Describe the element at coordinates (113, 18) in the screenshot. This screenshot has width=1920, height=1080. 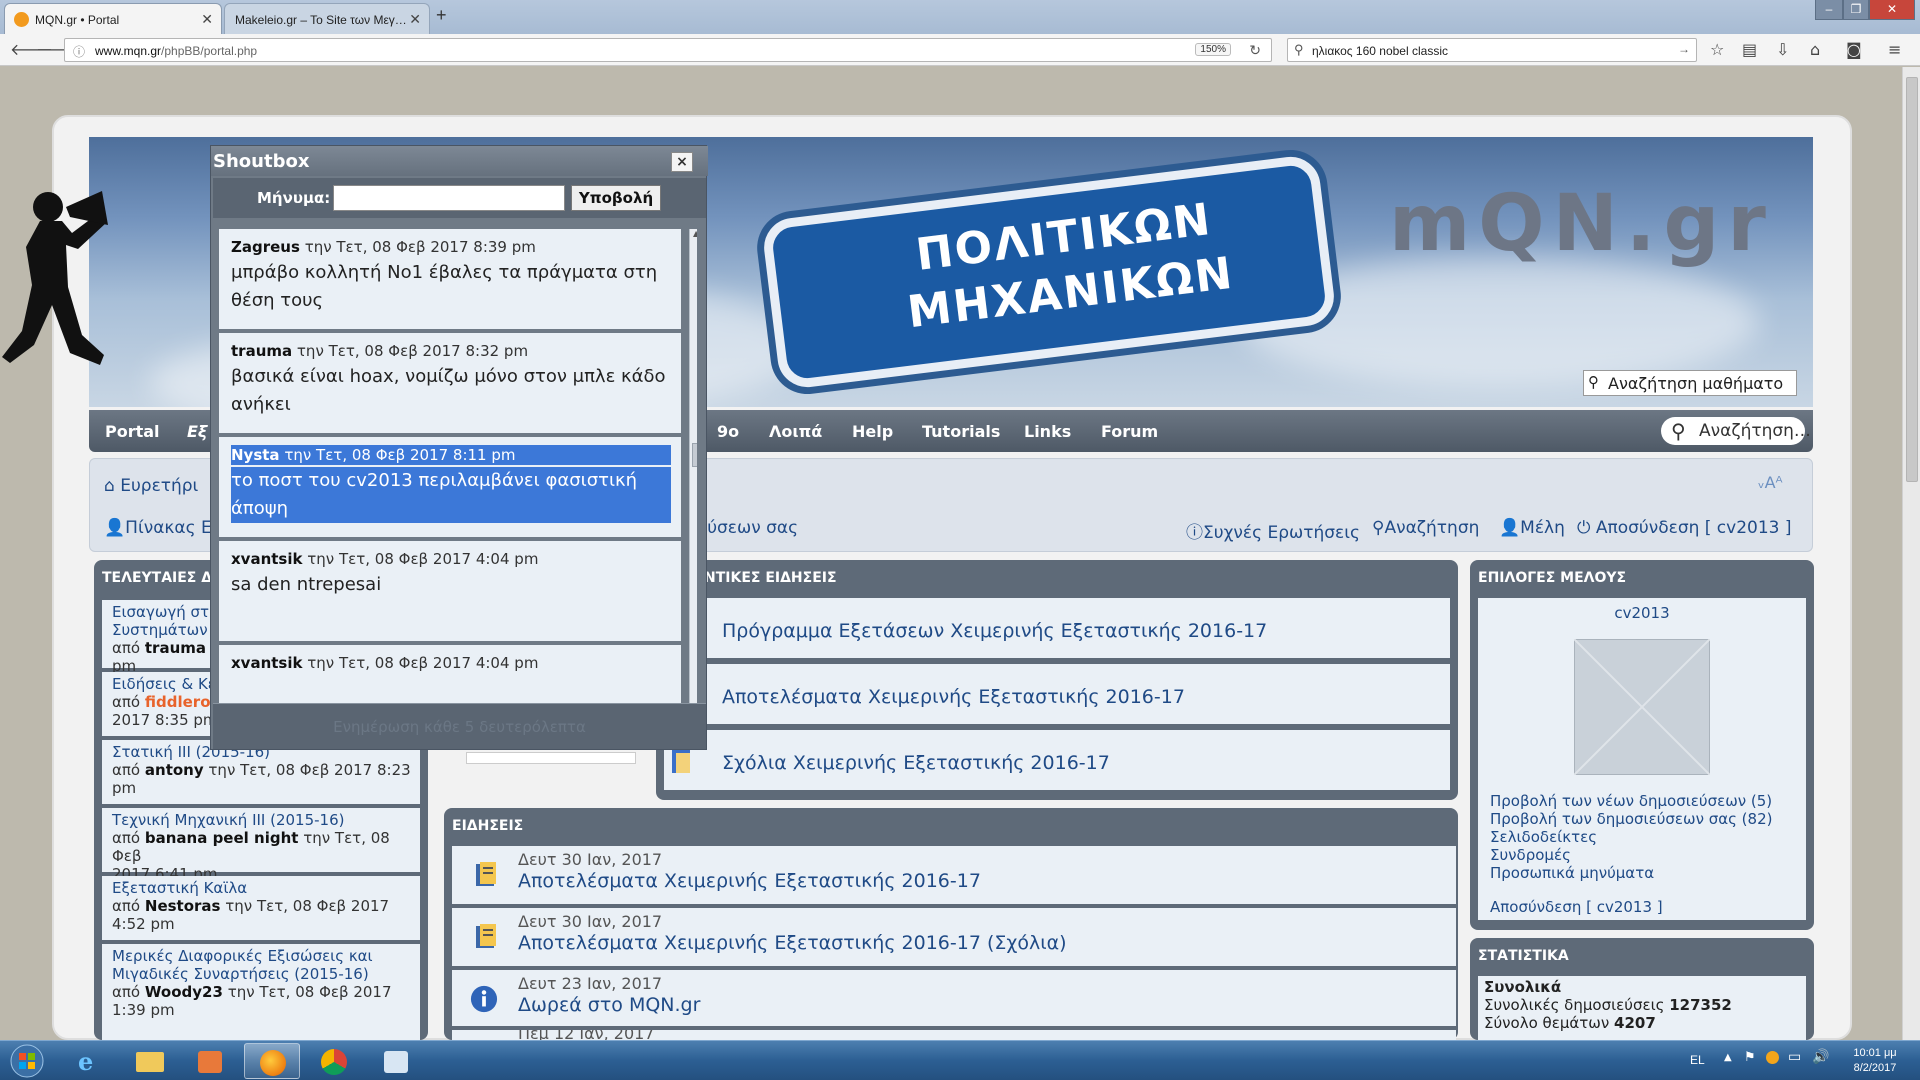
I see `tab-mqn-portal: MQN.gr • Portal ✕` at that location.